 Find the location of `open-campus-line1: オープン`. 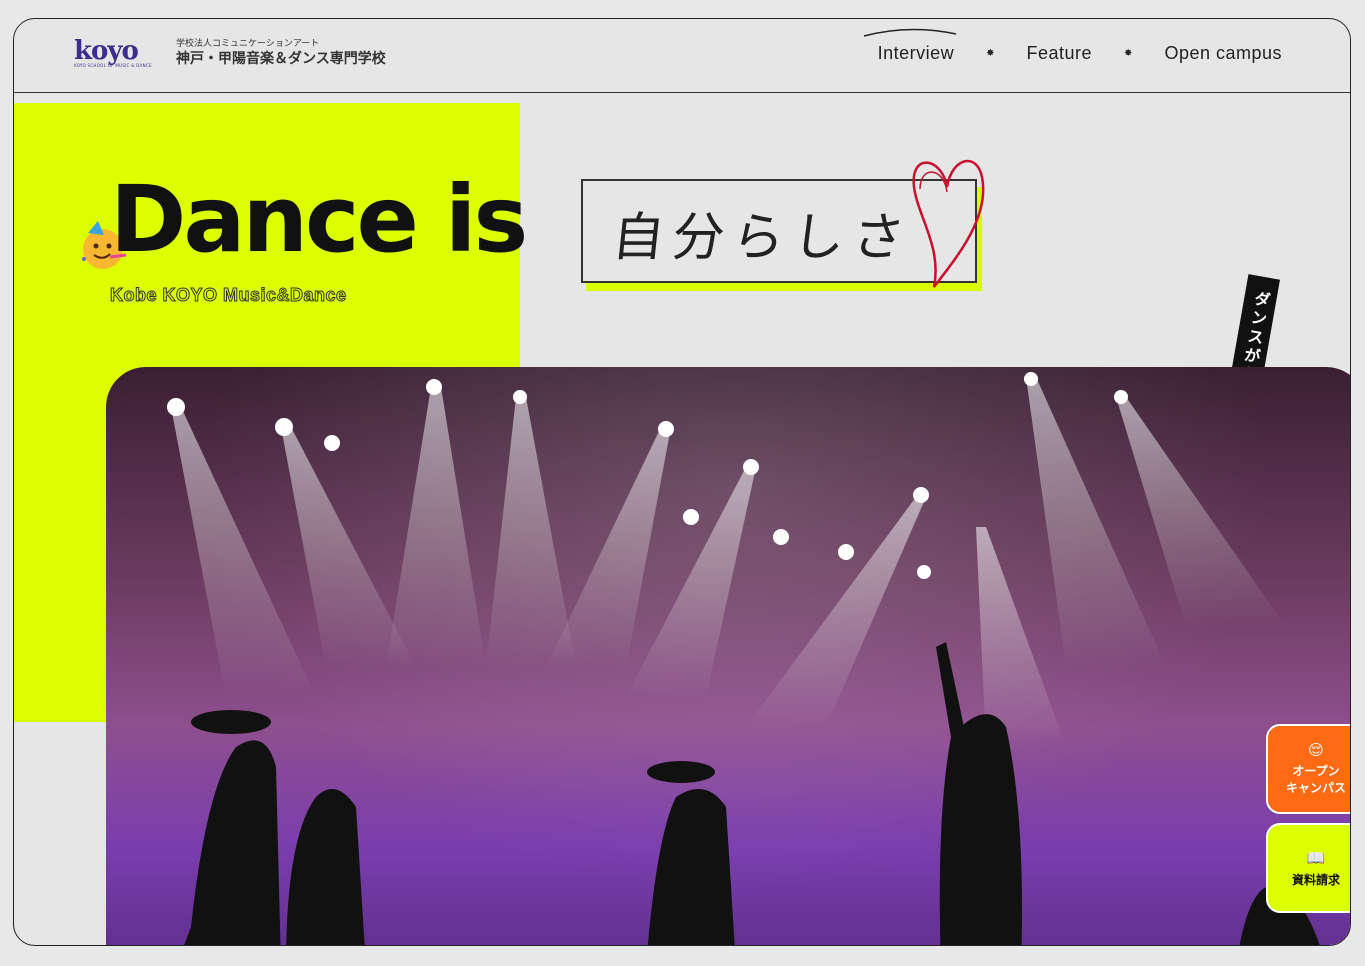

open-campus-line1: オープン is located at coordinates (1316, 770).